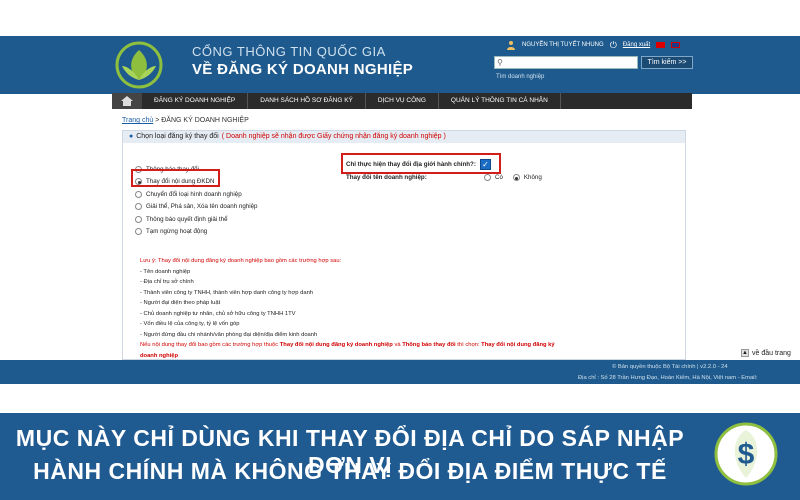 This screenshot has width=800, height=500. I want to click on find-business-link: Tìm doanh nghiệp, so click(520, 77).